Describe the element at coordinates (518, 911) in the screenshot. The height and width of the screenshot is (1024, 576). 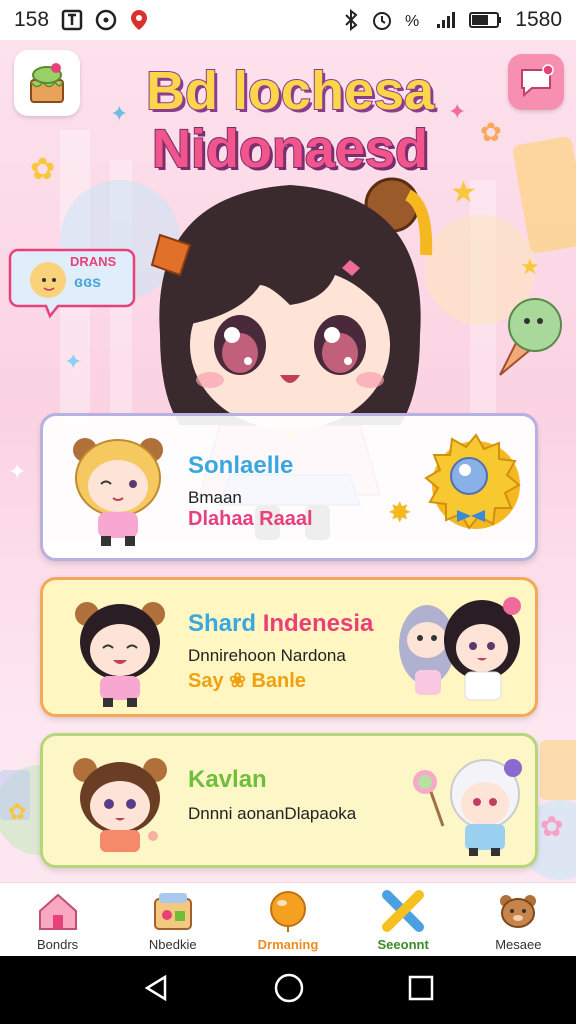
I see `bear-icon` at that location.